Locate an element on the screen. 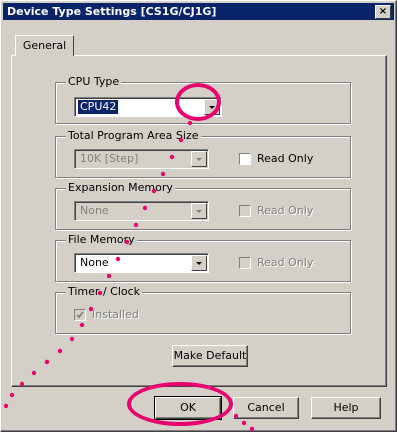 The image size is (397, 432). tab-general: General is located at coordinates (44, 45).